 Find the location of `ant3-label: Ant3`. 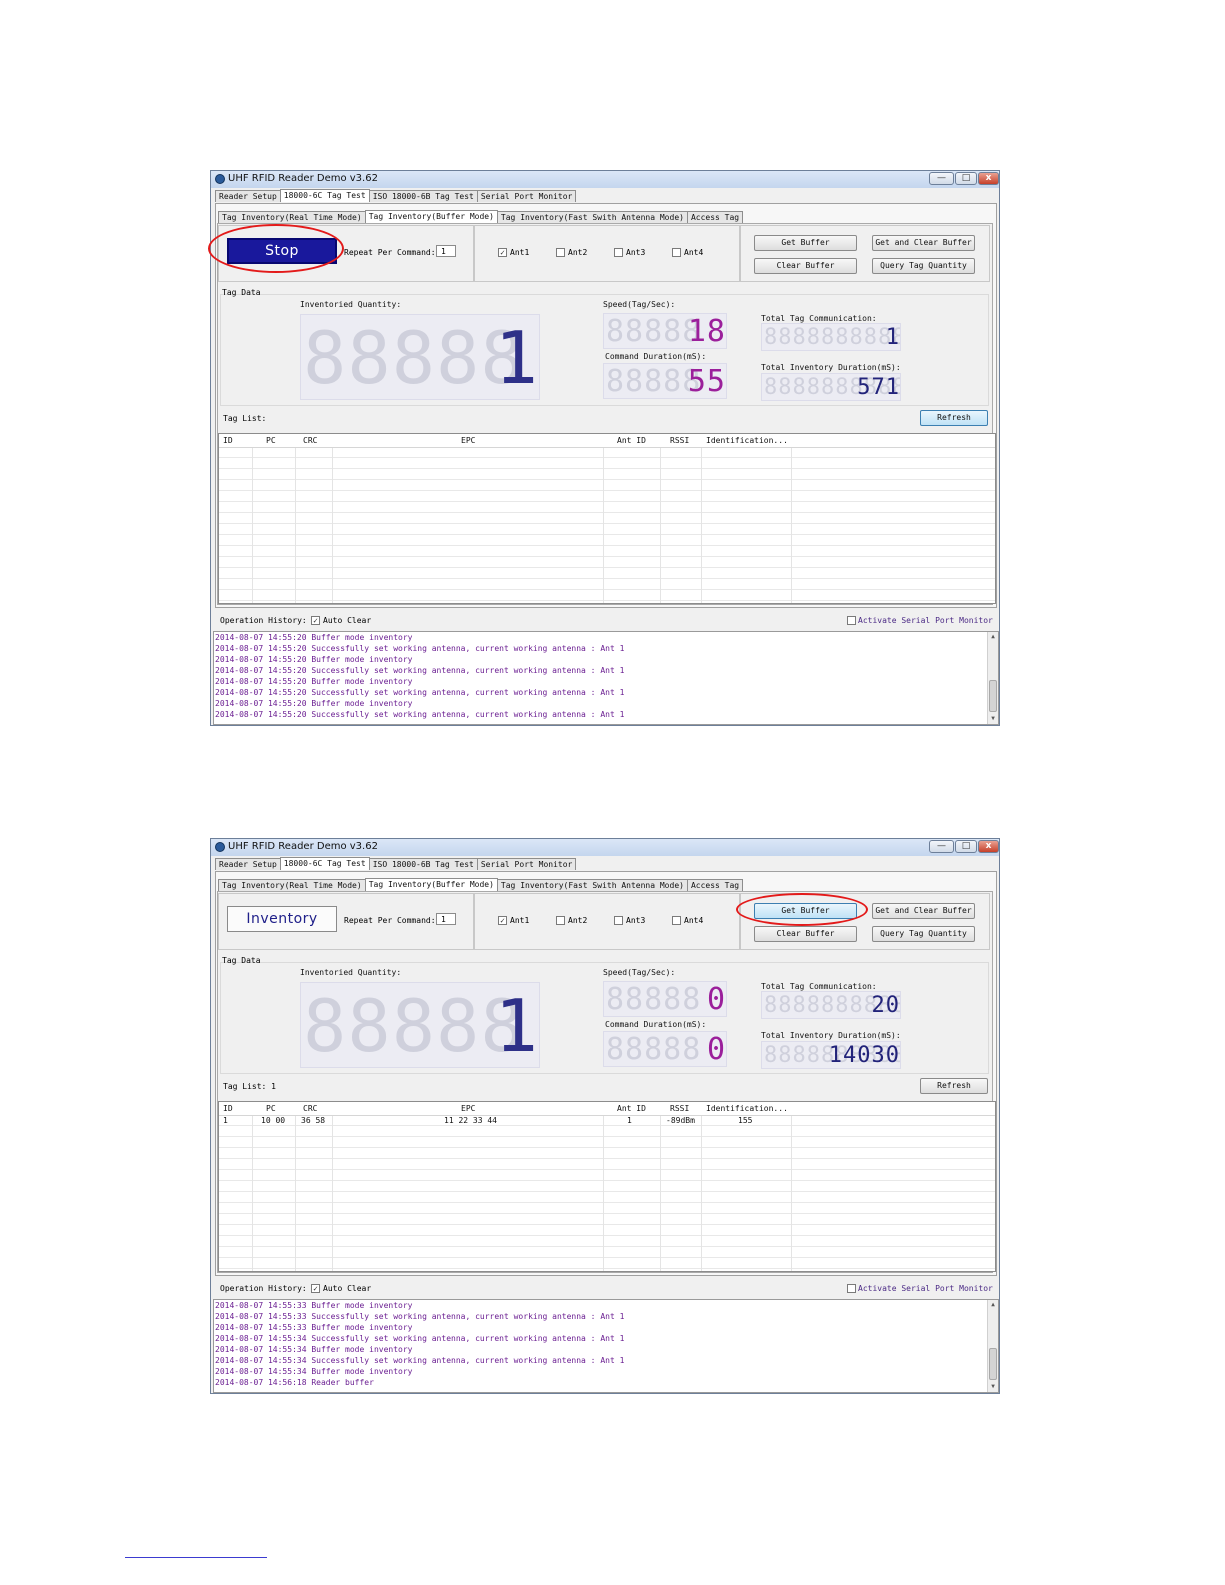

ant3-label: Ant3 is located at coordinates (636, 252).